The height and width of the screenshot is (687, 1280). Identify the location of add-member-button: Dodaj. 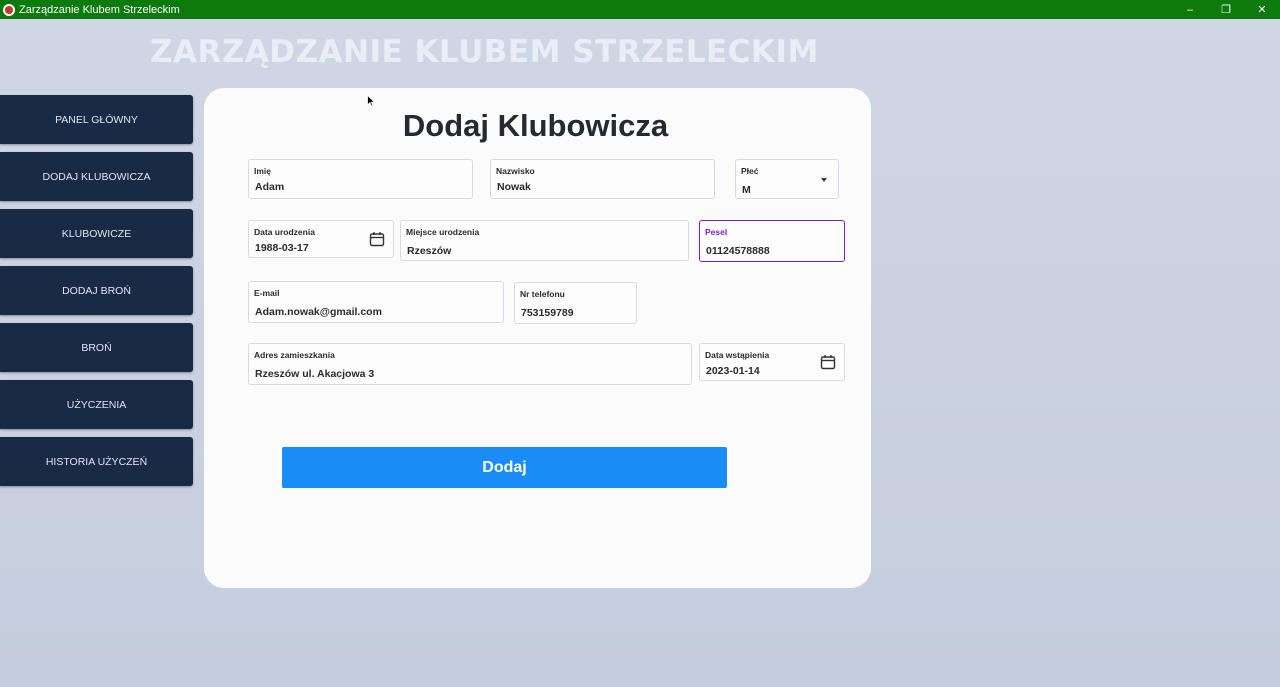
(504, 467).